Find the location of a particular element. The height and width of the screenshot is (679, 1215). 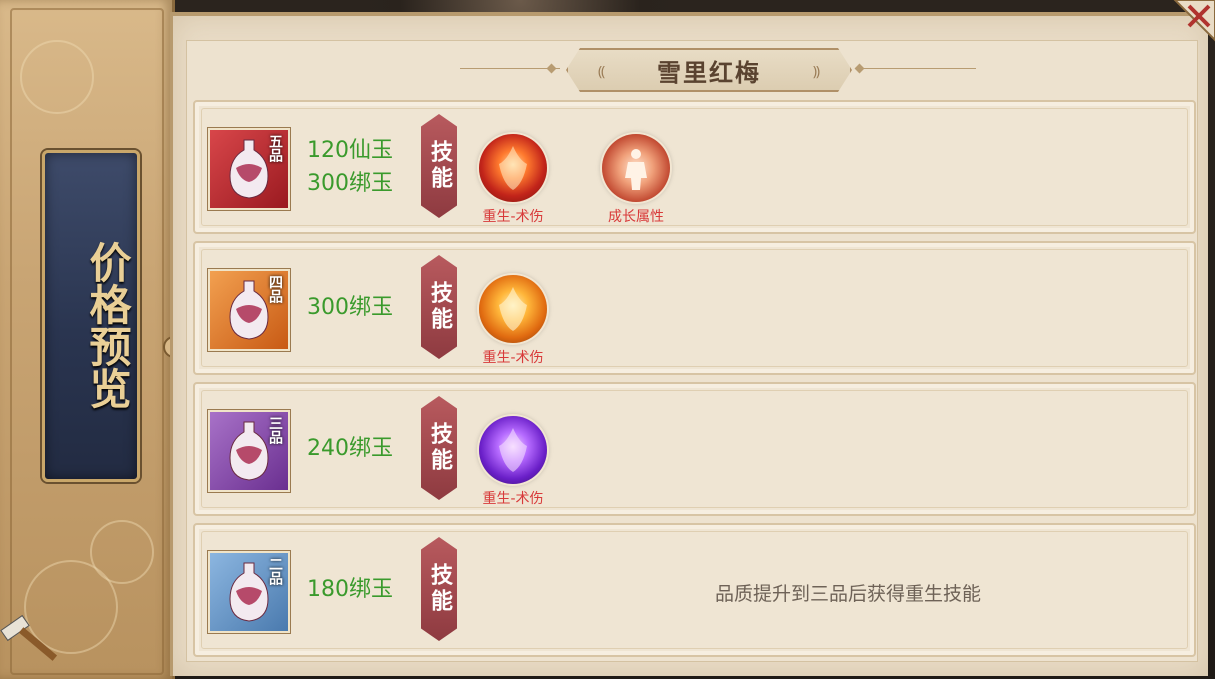

header-tab: ⸨ 雪里红梅 ⸩ is located at coordinates (709, 70).